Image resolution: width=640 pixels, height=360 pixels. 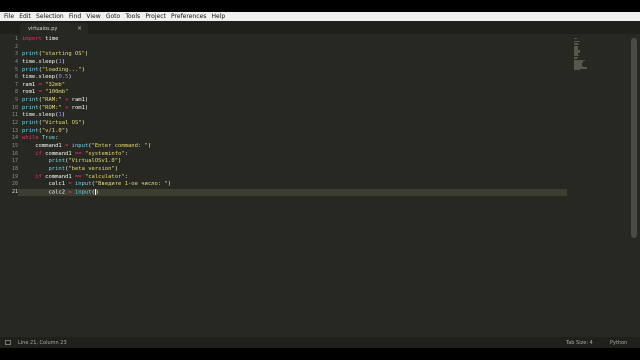 What do you see at coordinates (25, 16) in the screenshot?
I see `menu-edit: Edit` at bounding box center [25, 16].